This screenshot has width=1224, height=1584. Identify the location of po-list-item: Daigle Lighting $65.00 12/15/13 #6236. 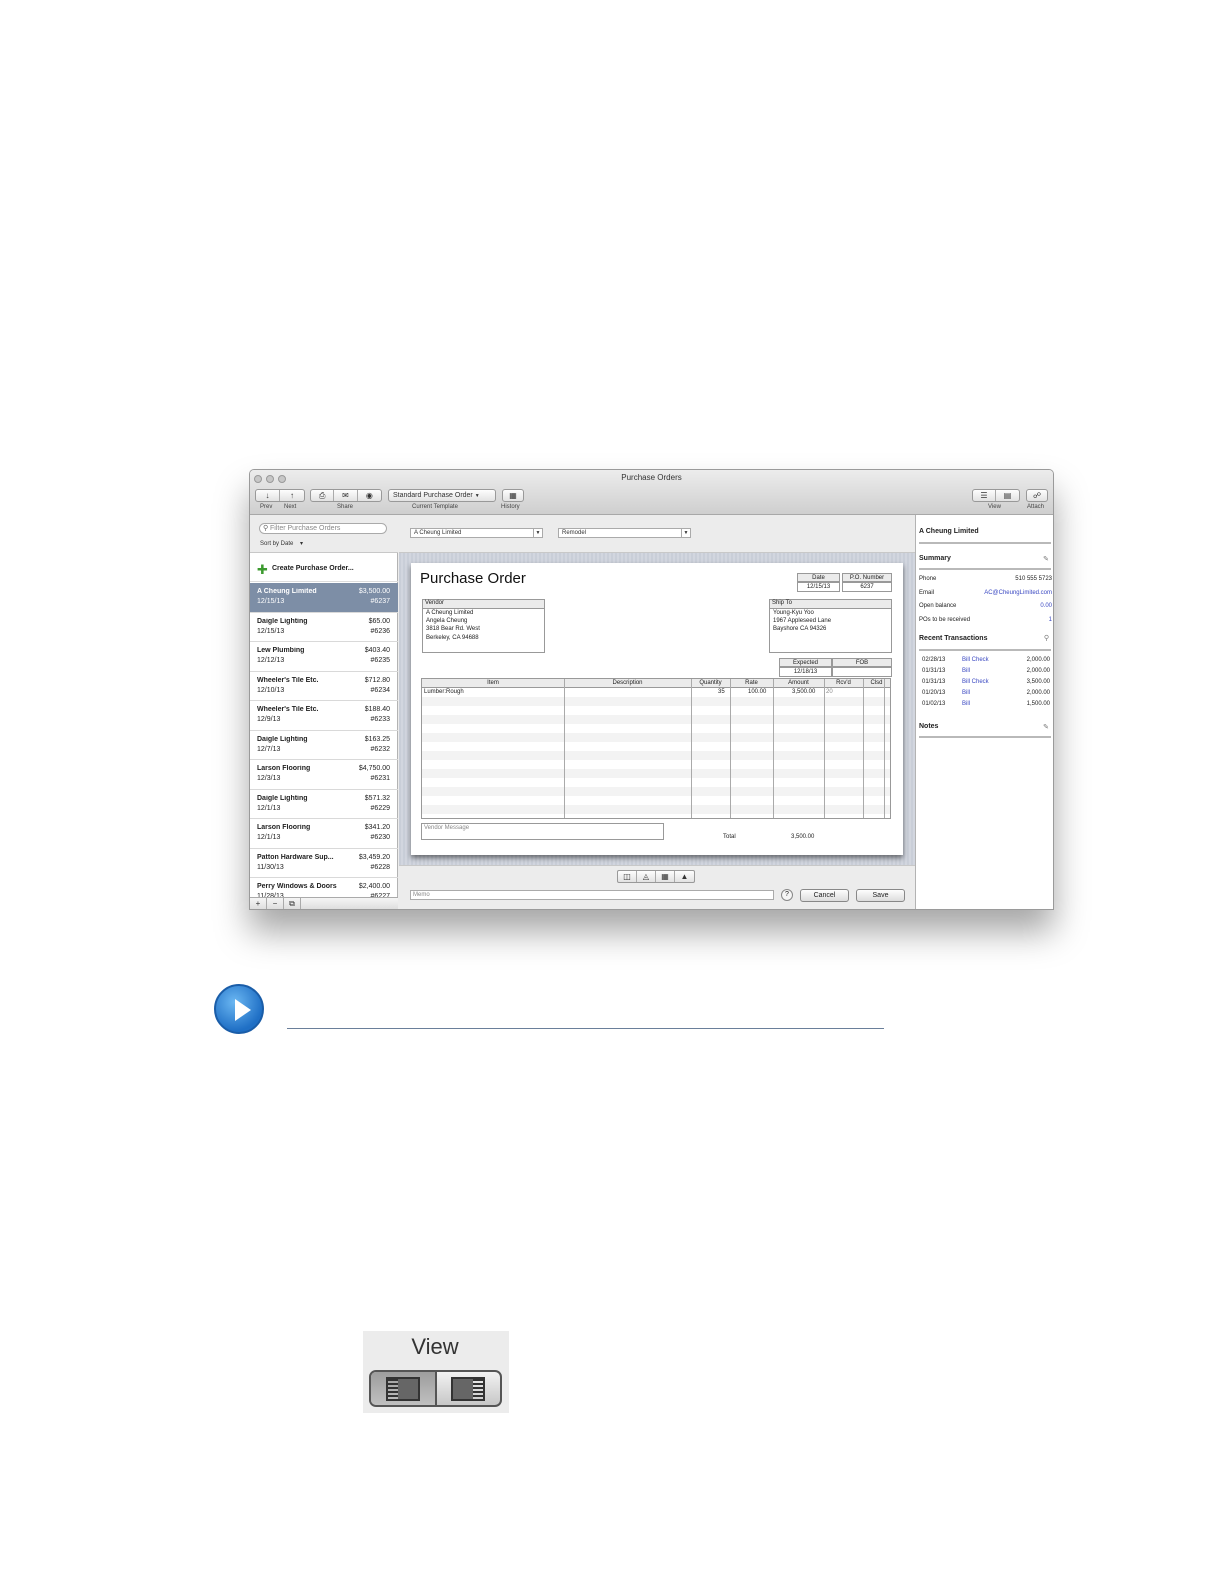
(324, 627).